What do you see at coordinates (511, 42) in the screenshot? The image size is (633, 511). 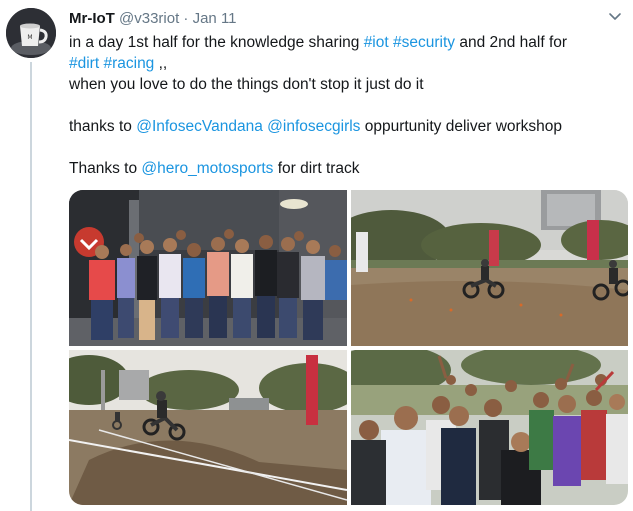 I see `tweet-text-segment: and 2nd half for` at bounding box center [511, 42].